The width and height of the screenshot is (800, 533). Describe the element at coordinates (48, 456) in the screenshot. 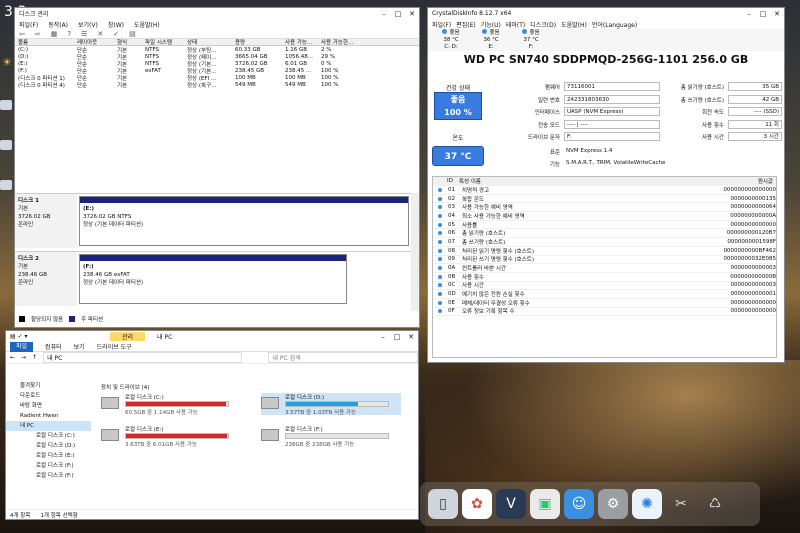

I see `sidebar-item: 로컬 디스크 (E:)` at that location.